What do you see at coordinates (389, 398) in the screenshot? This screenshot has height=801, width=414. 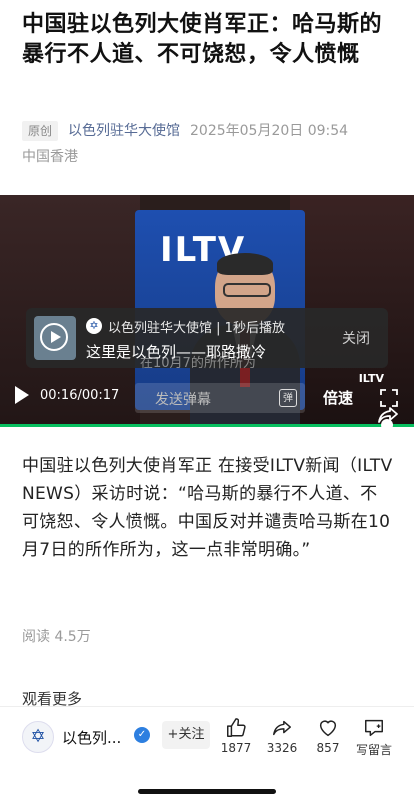 I see `fullscreen-icon` at bounding box center [389, 398].